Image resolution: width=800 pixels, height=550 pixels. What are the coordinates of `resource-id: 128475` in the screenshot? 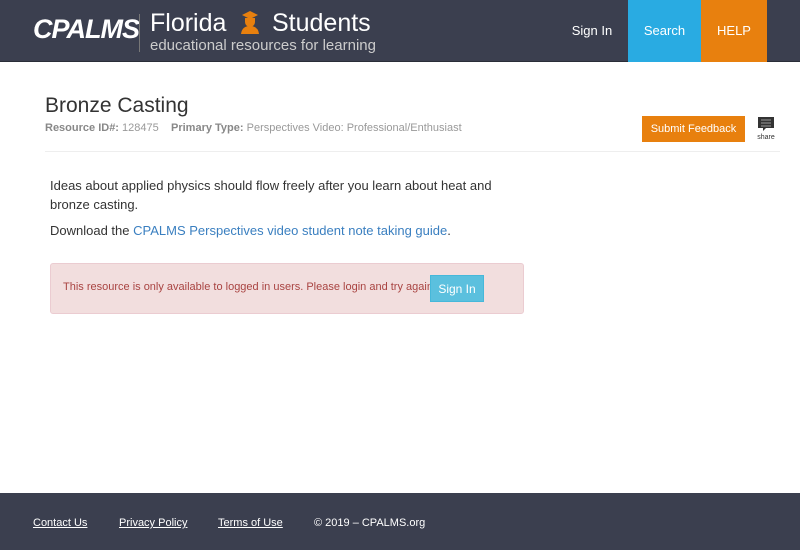 It's located at (140, 128).